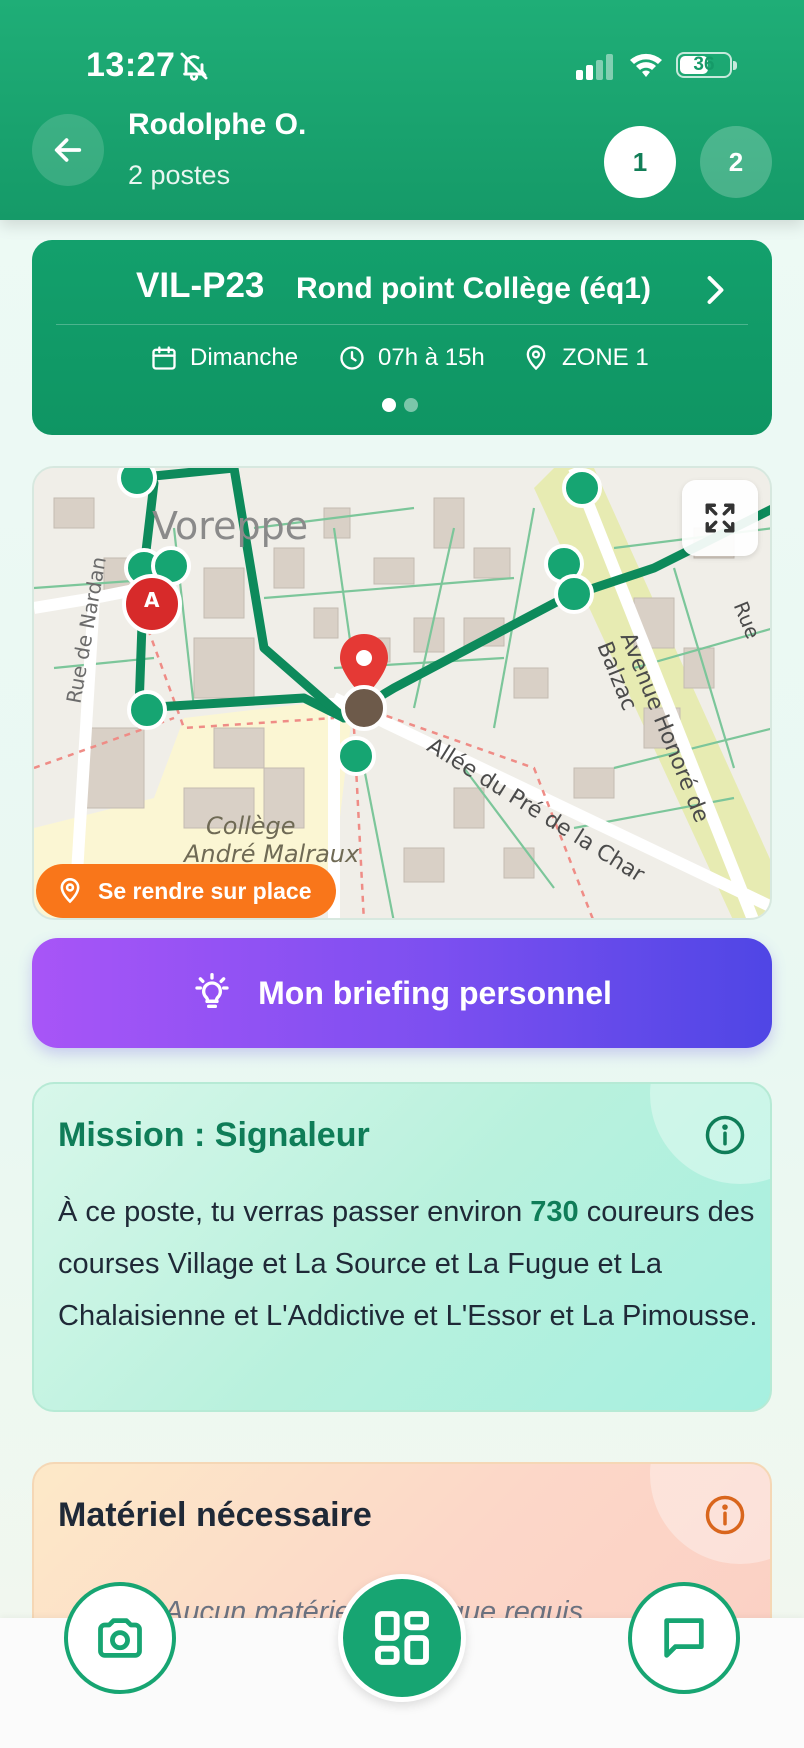 The height and width of the screenshot is (1748, 804). I want to click on back-arrow-icon, so click(68, 150).